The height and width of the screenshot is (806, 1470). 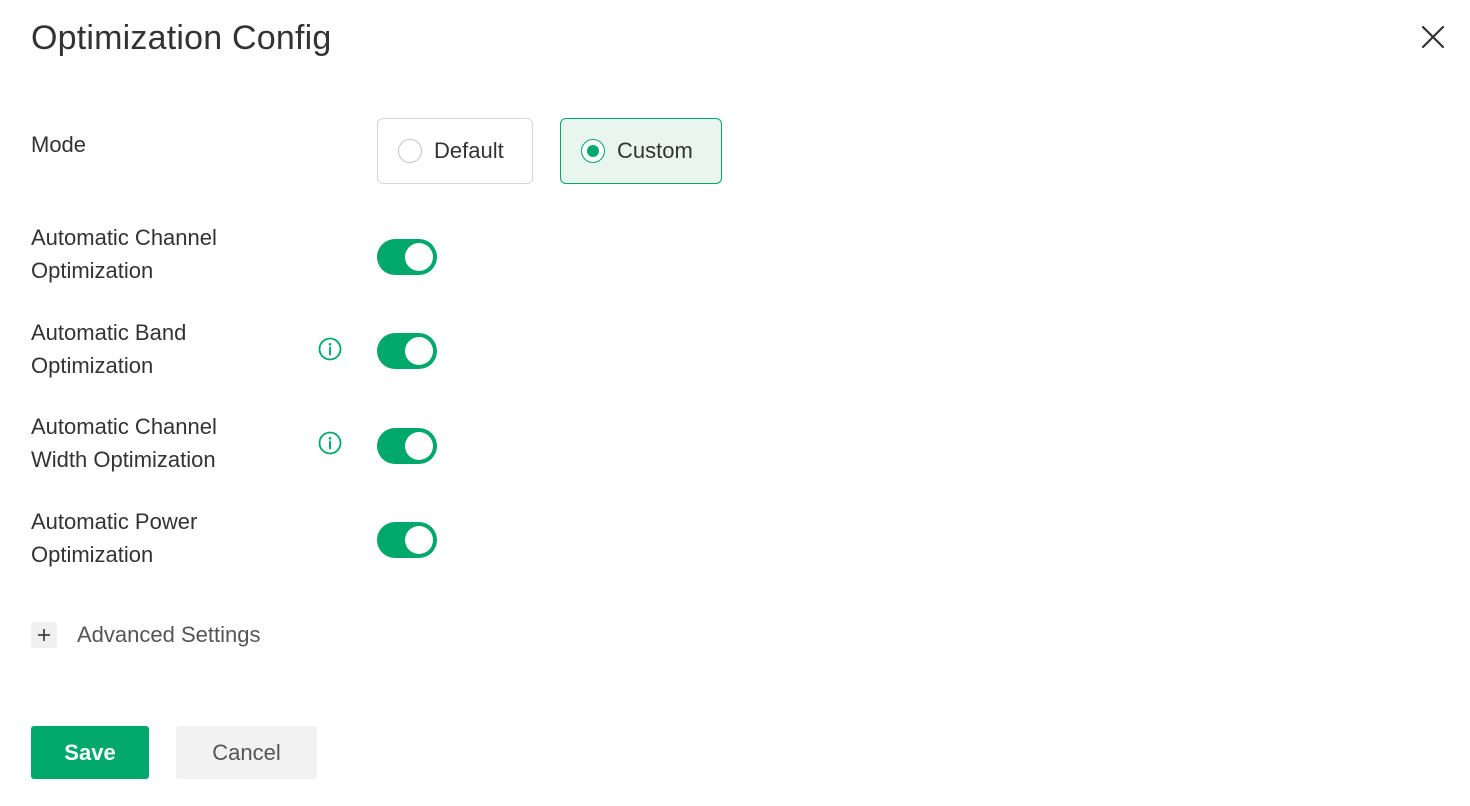 What do you see at coordinates (407, 351) in the screenshot?
I see `toggle-band-optimization` at bounding box center [407, 351].